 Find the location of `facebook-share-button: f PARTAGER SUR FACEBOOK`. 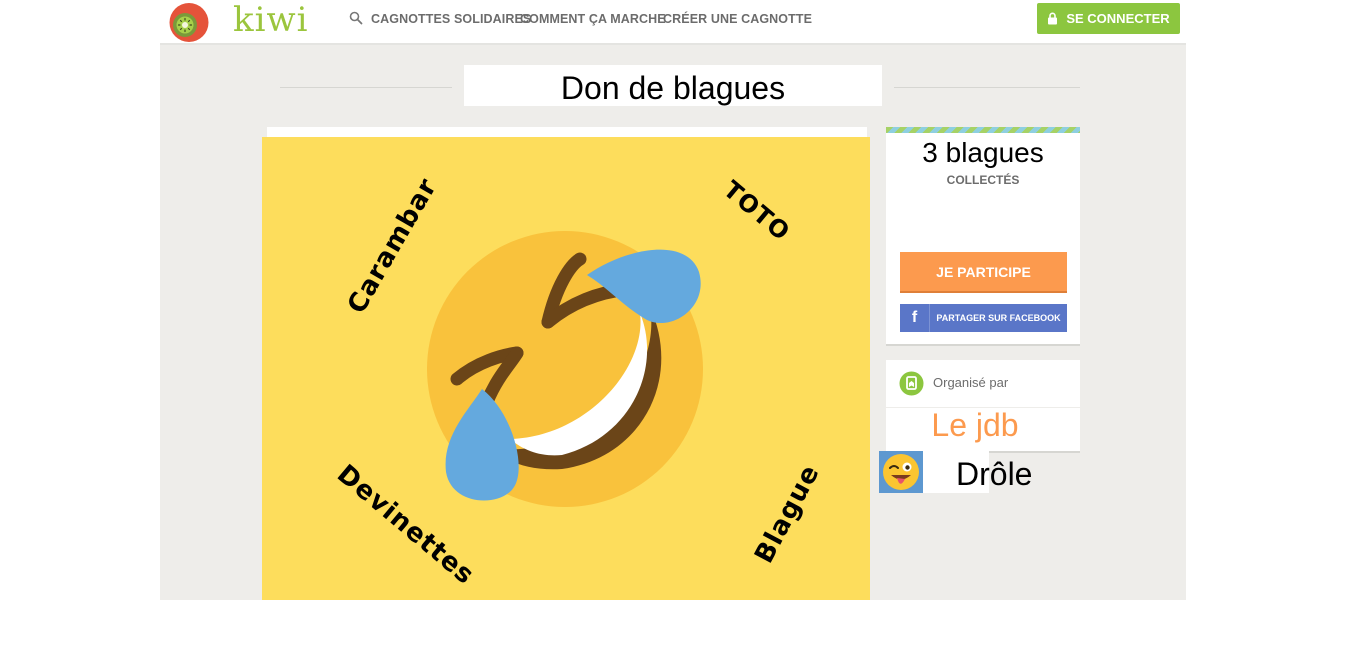

facebook-share-button: f PARTAGER SUR FACEBOOK is located at coordinates (983, 318).